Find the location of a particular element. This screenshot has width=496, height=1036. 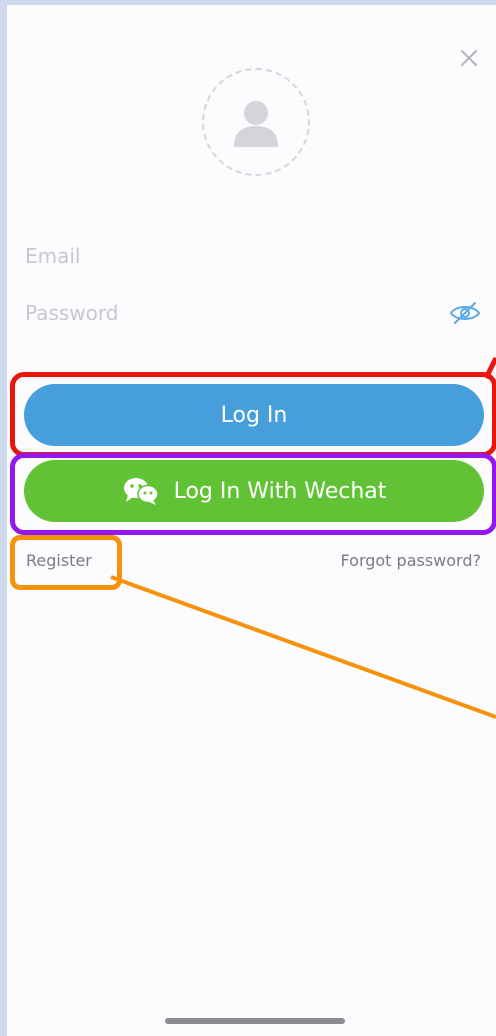

login-button-label: Log In is located at coordinates (254, 415).